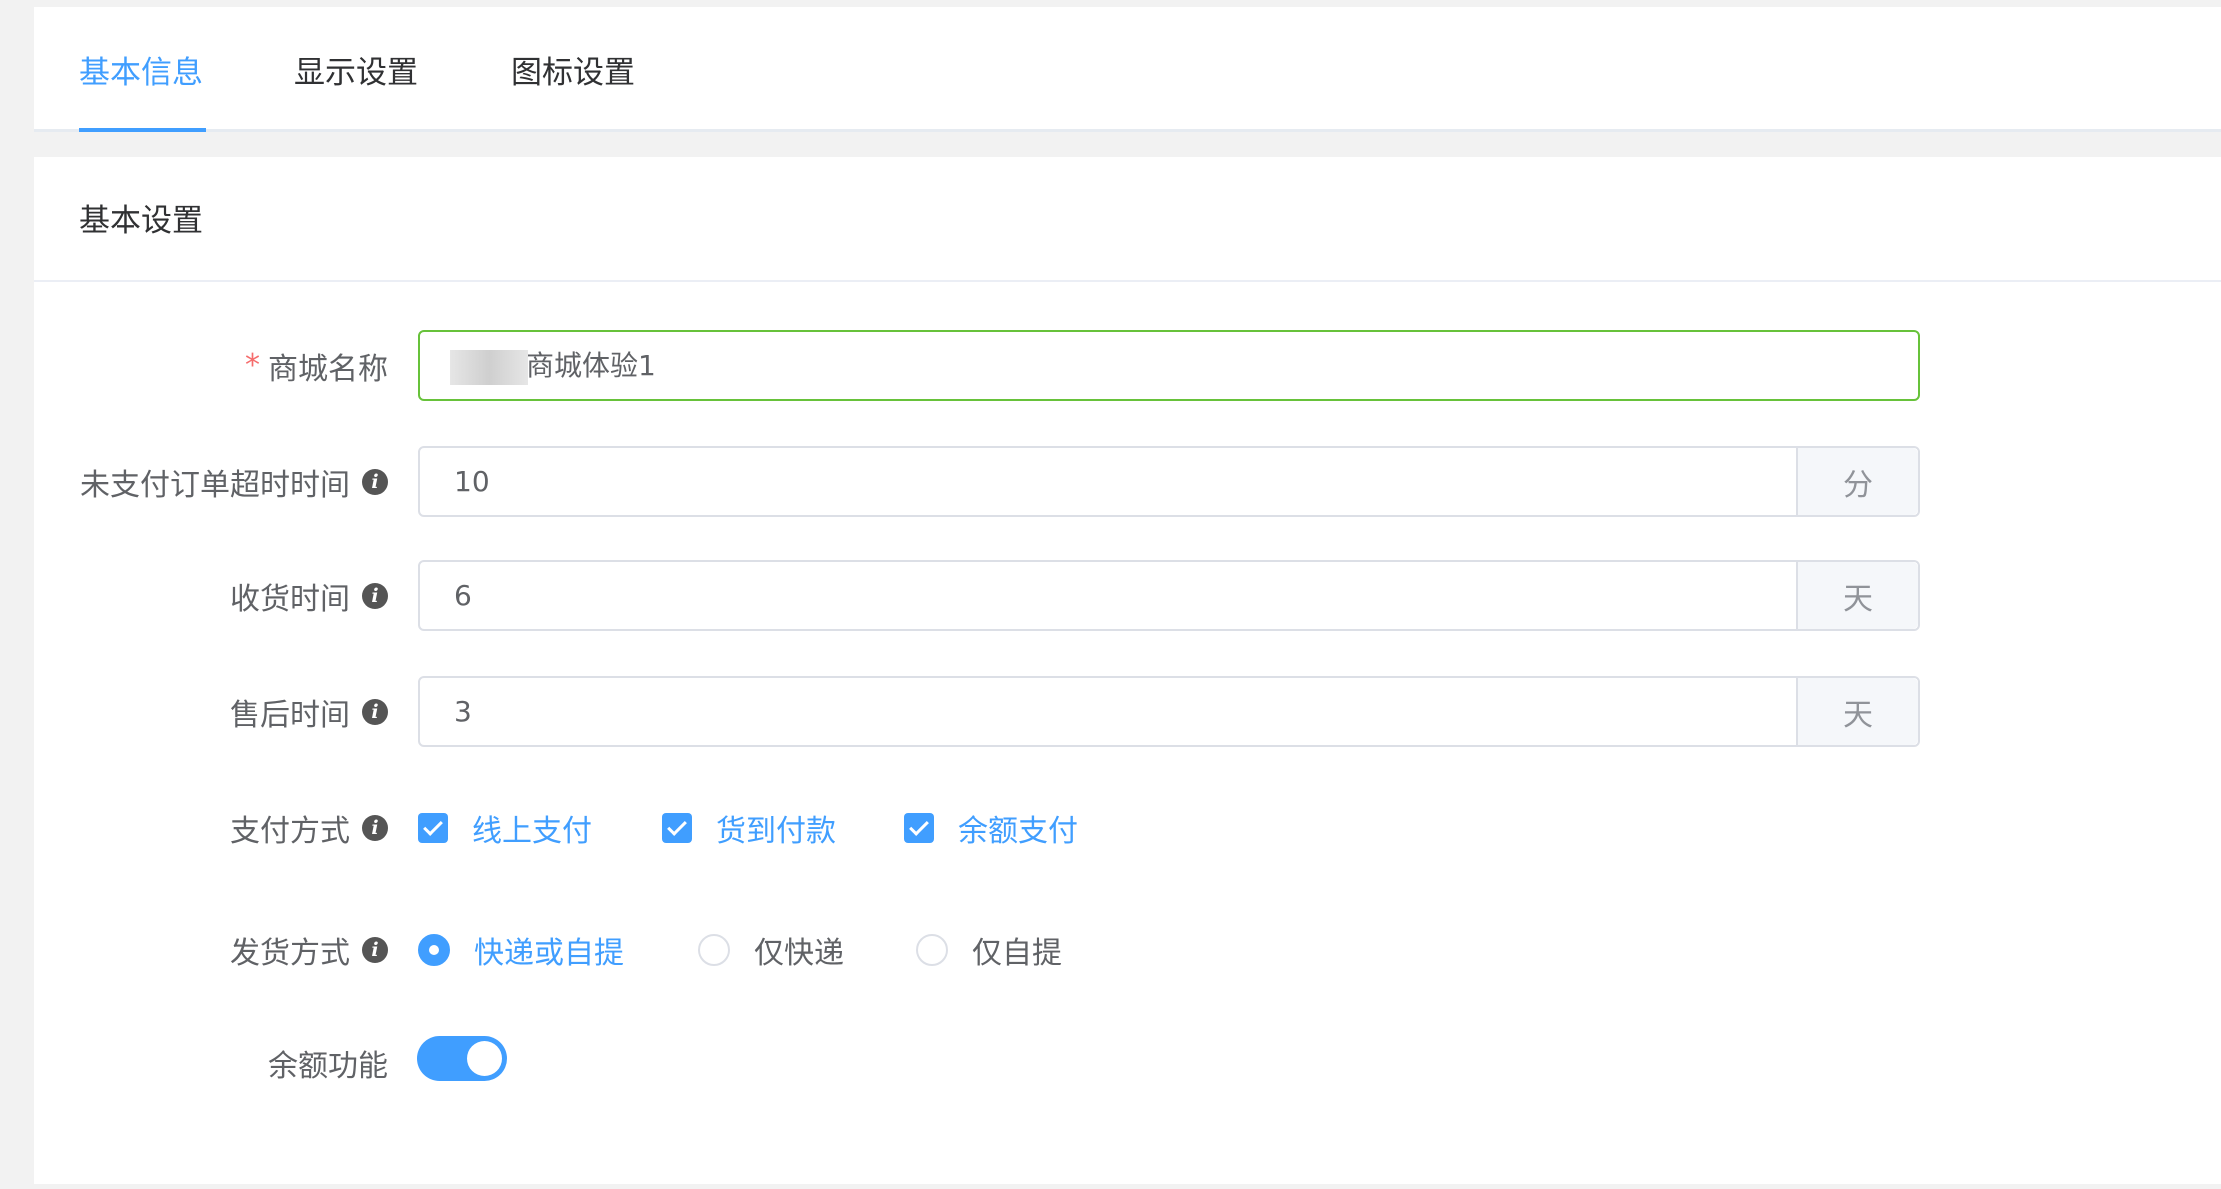 This screenshot has height=1189, width=2221. I want to click on radio-pickup-only: 仅自提, so click(989, 950).